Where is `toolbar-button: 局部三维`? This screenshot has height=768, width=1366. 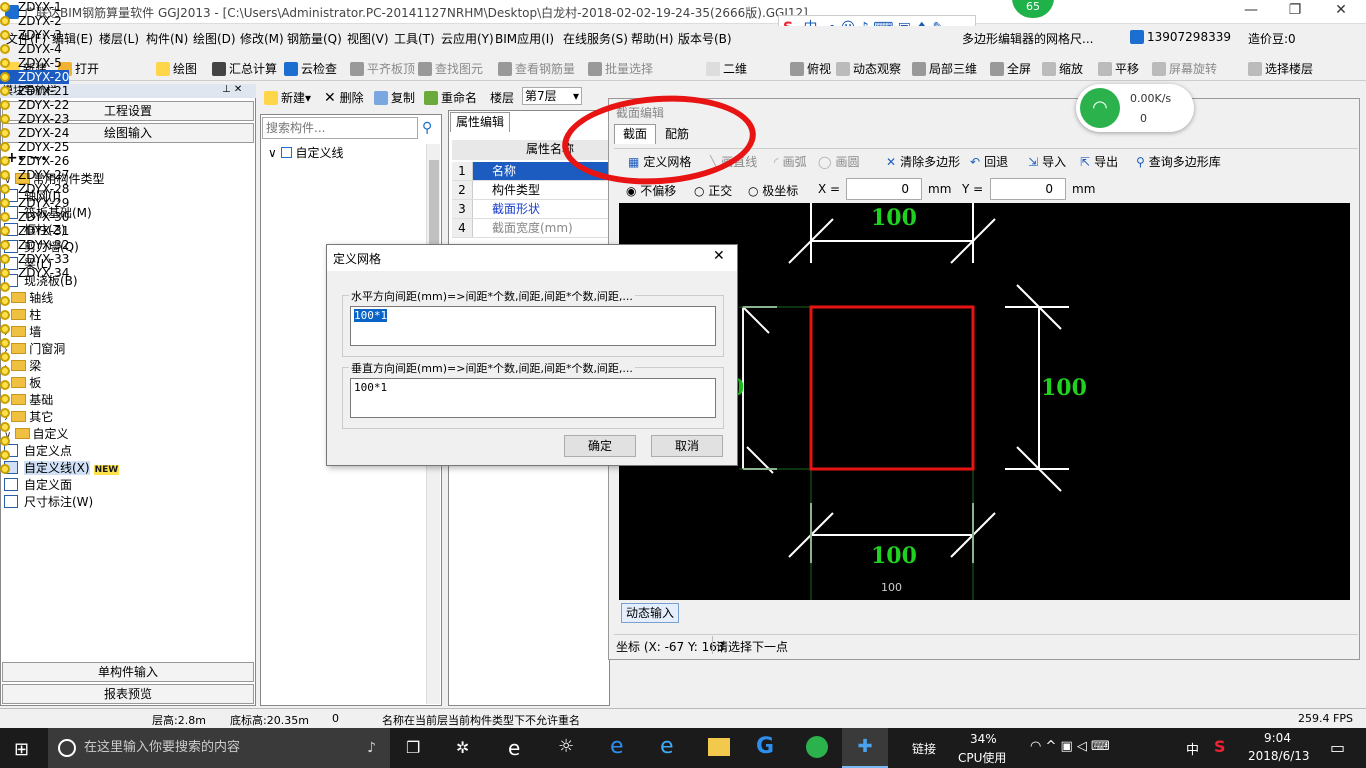 toolbar-button: 局部三维 is located at coordinates (944, 68).